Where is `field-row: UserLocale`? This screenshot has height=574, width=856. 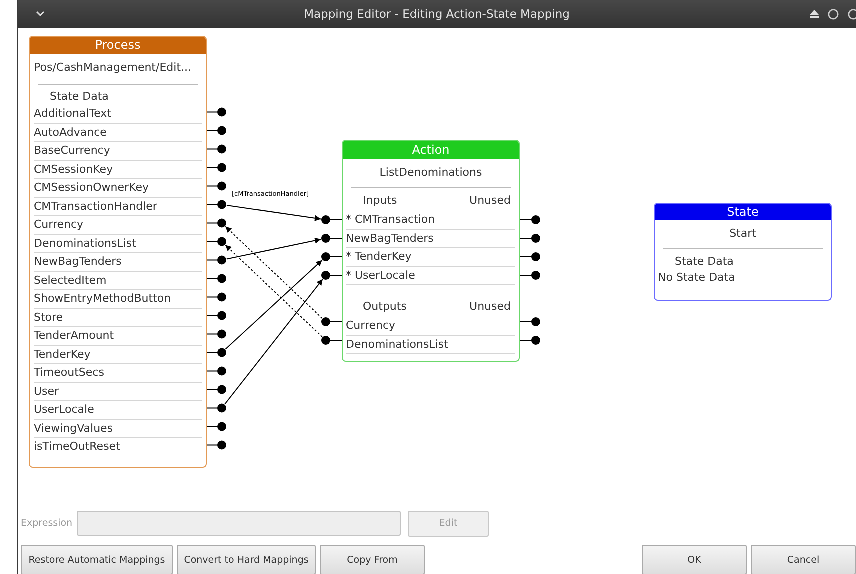 field-row: UserLocale is located at coordinates (118, 410).